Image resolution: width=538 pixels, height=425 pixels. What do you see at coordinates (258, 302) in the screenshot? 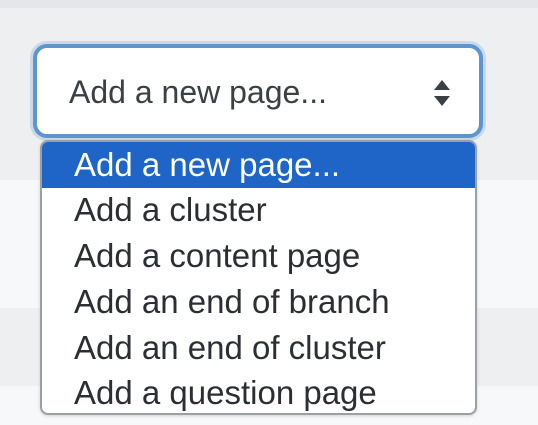
I see `dropdown-option-add-end-of-branch: Add an end of branch` at bounding box center [258, 302].